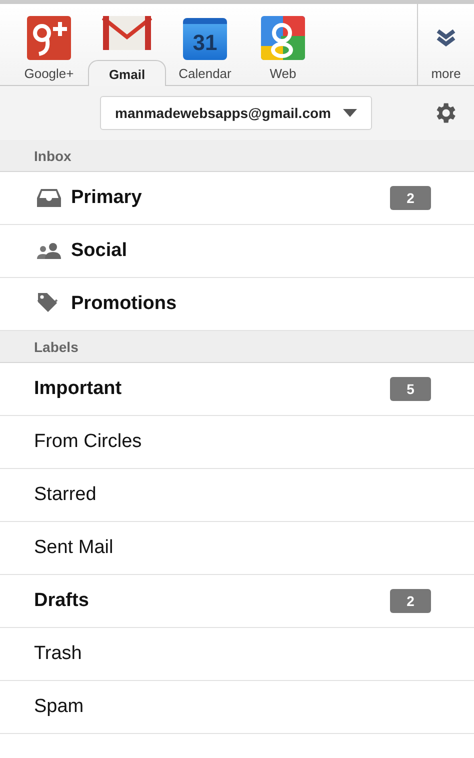 This screenshot has height=758, width=474. Describe the element at coordinates (78, 389) in the screenshot. I see `label-name: Important` at that location.